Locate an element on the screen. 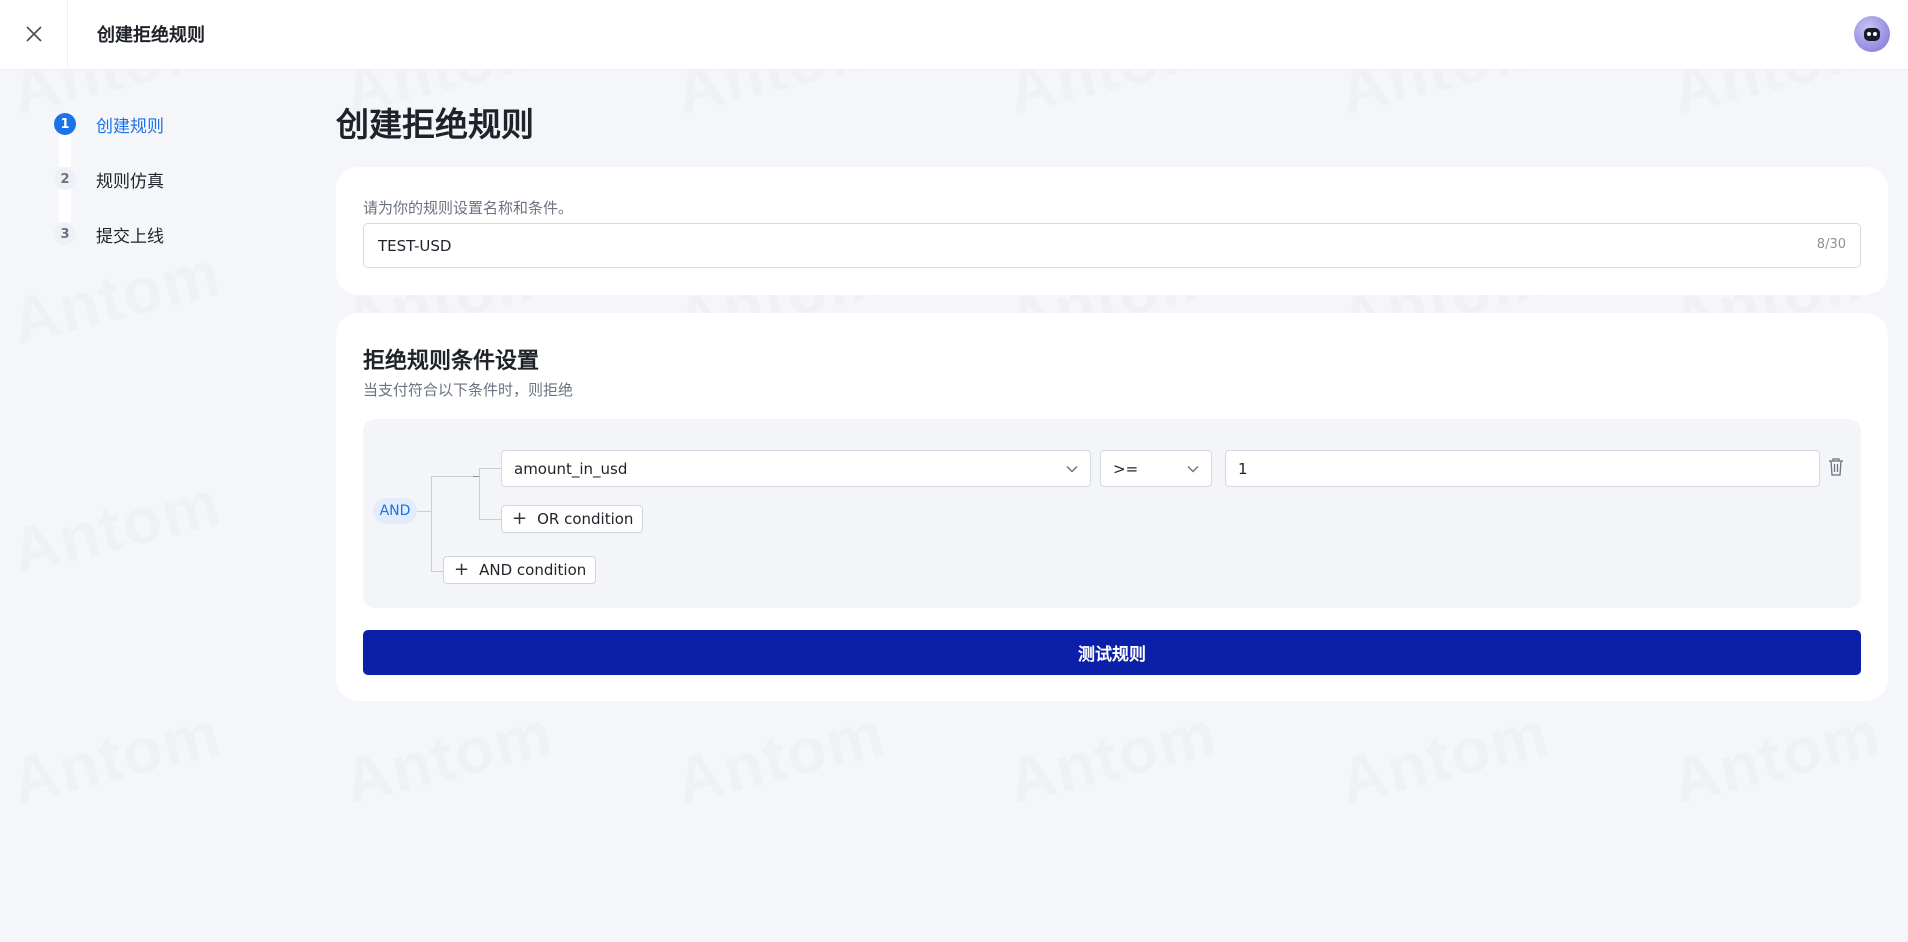  step-label: 规则仿真 is located at coordinates (130, 181).